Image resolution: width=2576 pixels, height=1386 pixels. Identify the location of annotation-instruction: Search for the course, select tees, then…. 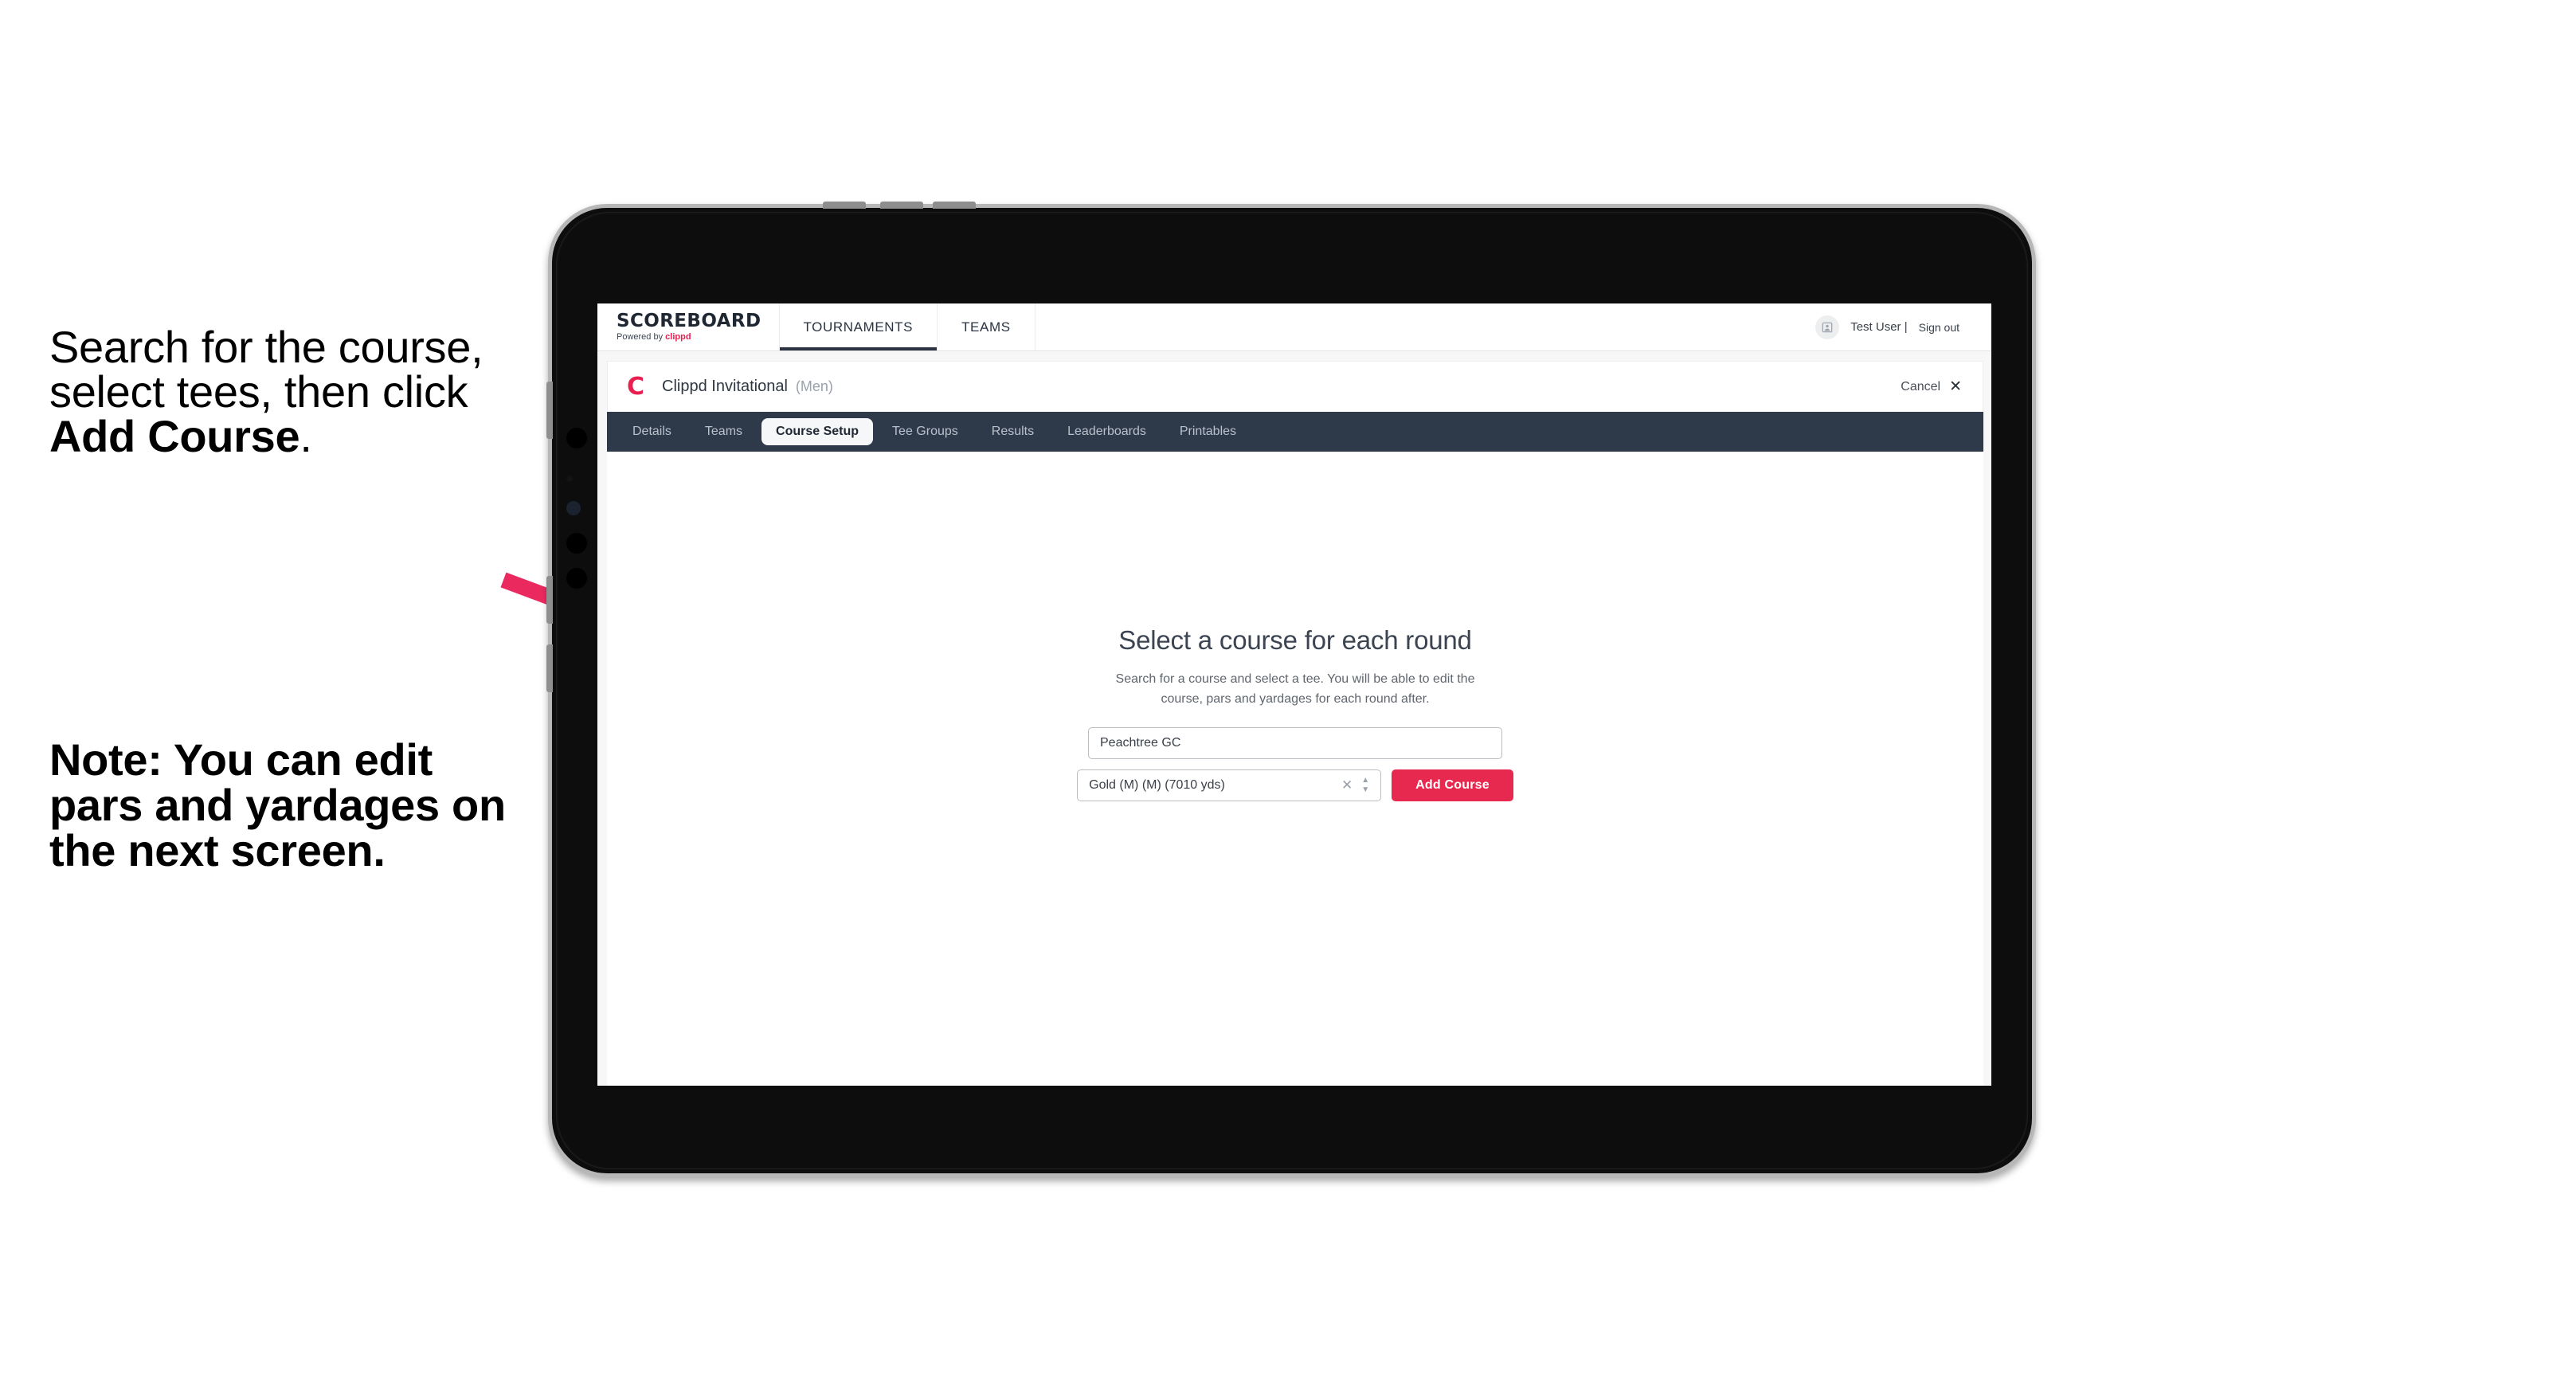
(288, 392).